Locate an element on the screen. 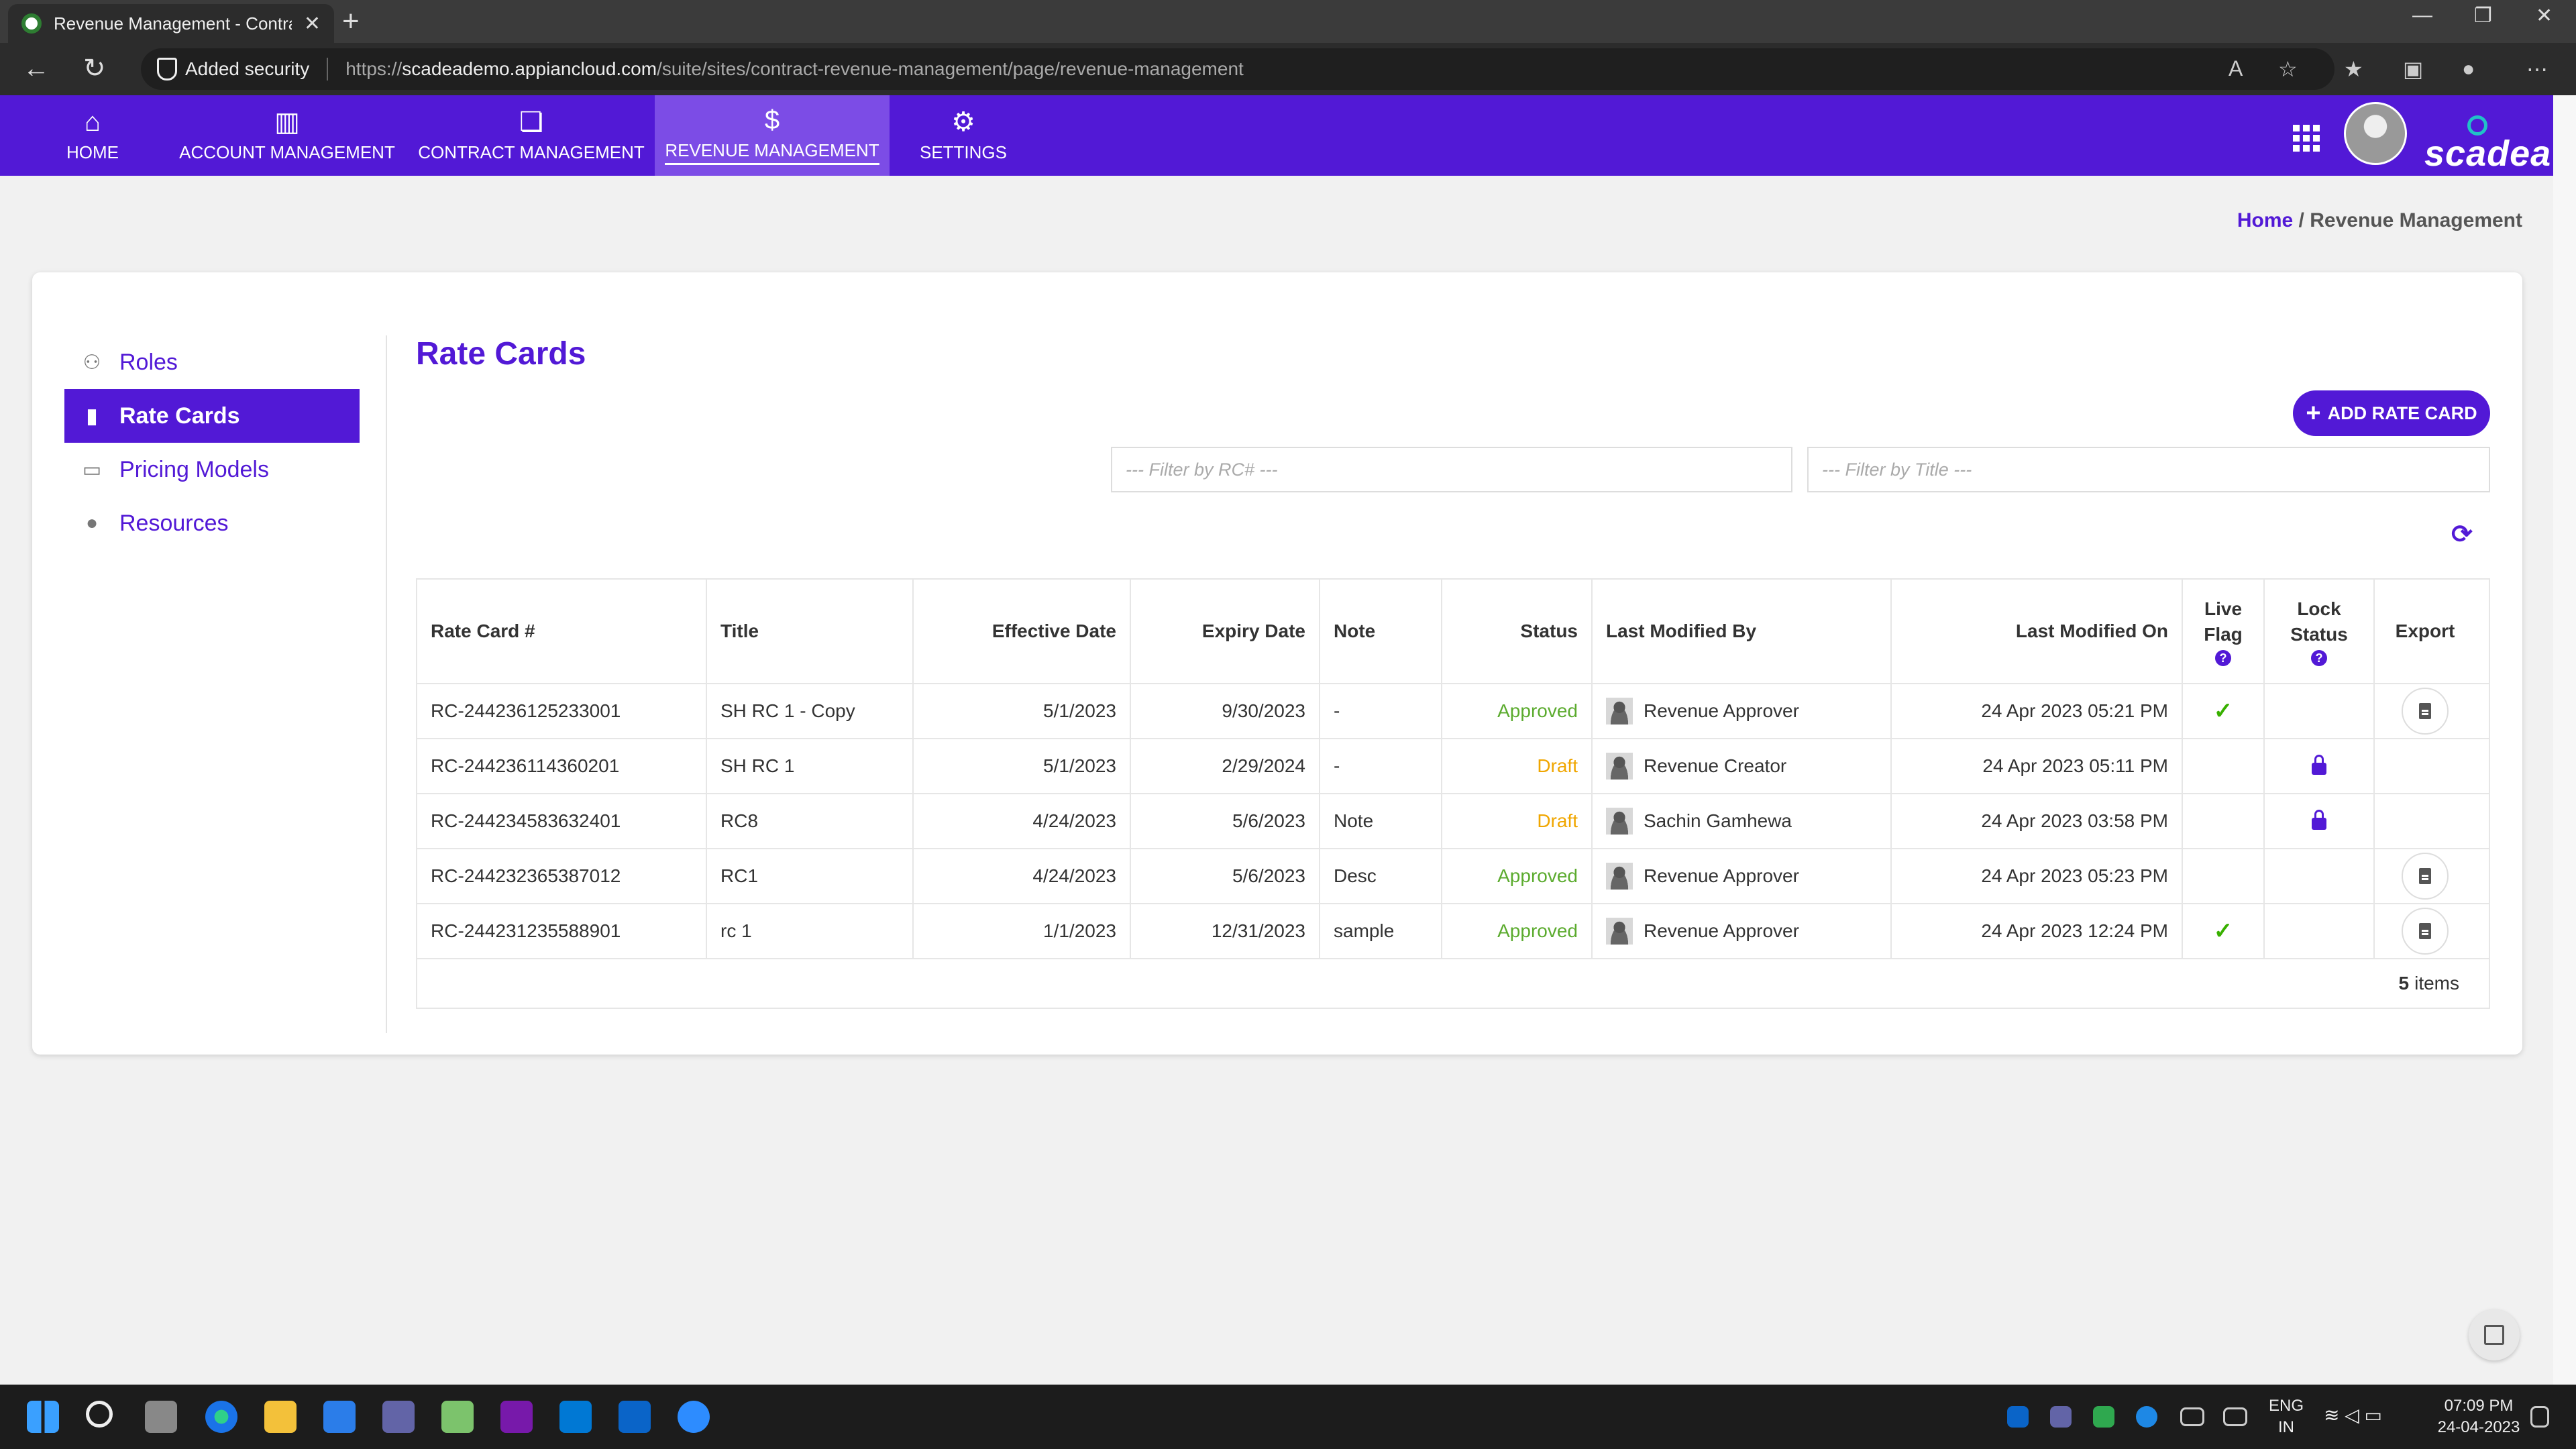 Image resolution: width=2576 pixels, height=1449 pixels. modified-by-name: Sachin Gamhewa is located at coordinates (1718, 820).